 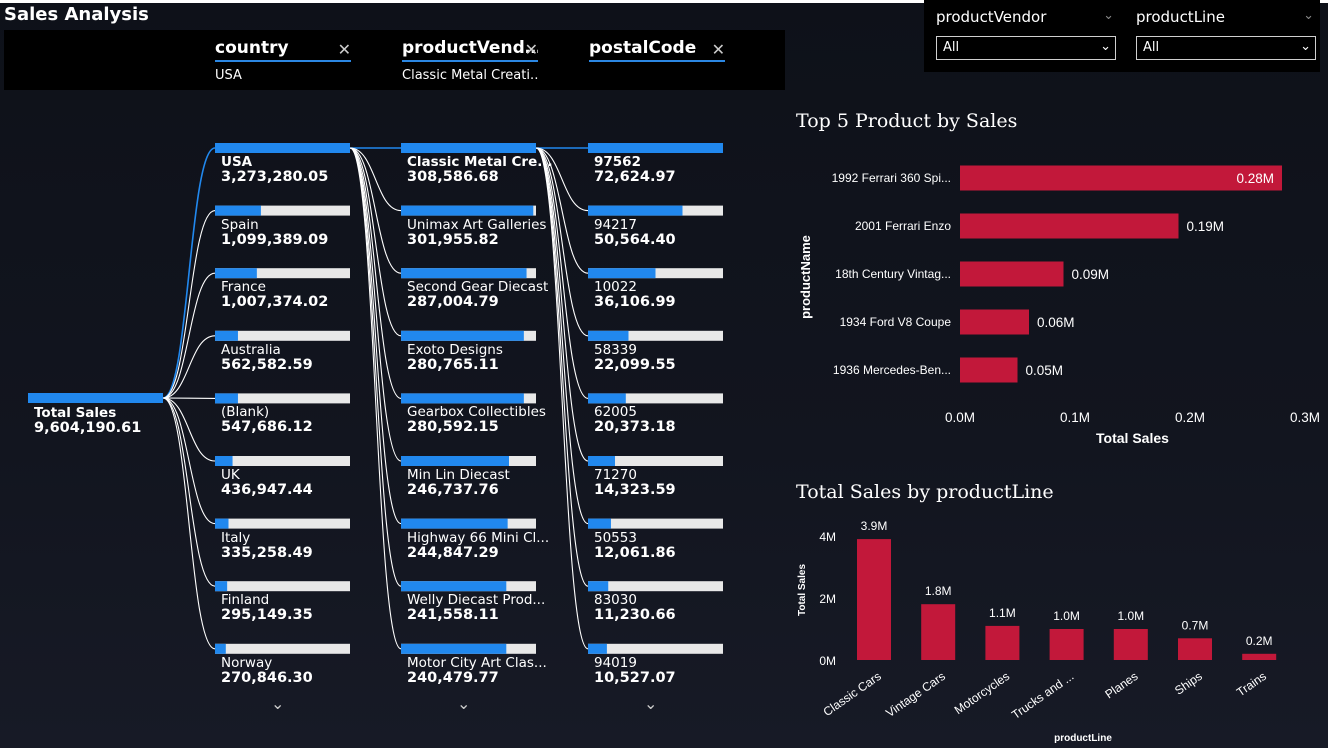 I want to click on tree-node-label: Gearbox Collectibles, so click(x=476, y=412).